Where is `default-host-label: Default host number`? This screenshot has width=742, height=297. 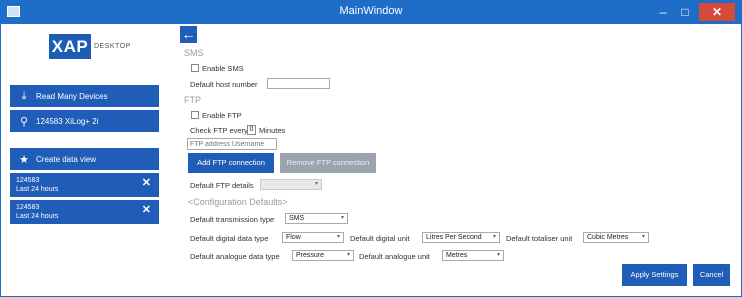
default-host-label: Default host number is located at coordinates (224, 84).